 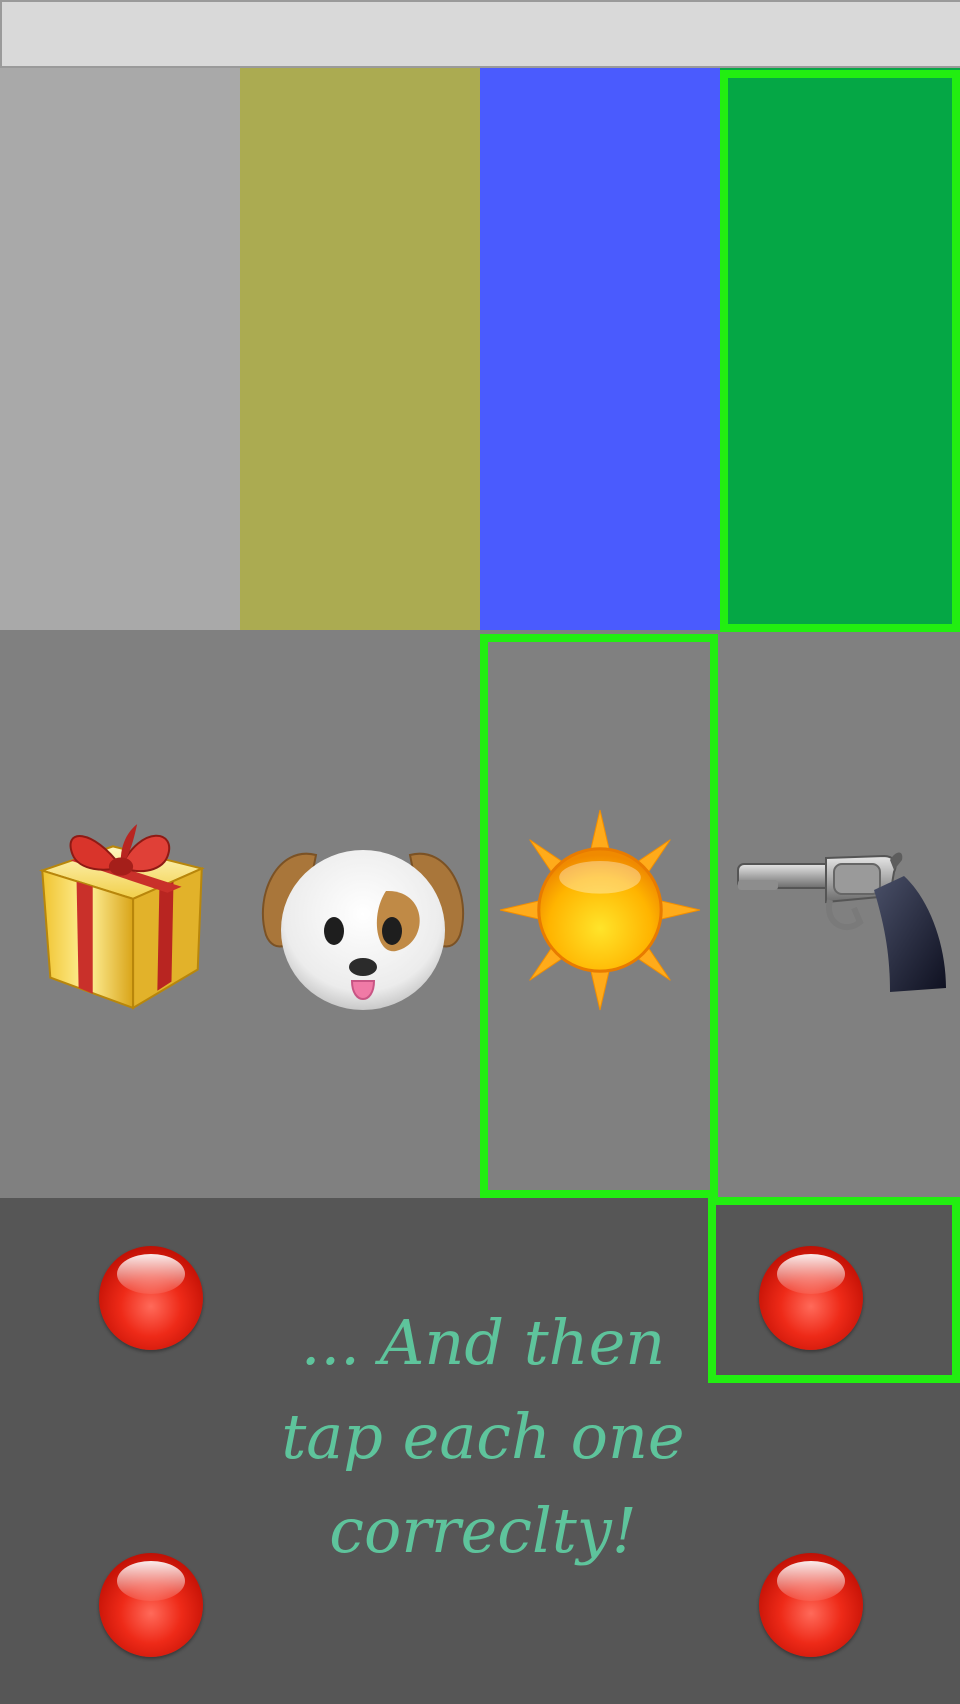 What do you see at coordinates (600, 349) in the screenshot?
I see `color-swatch-blue` at bounding box center [600, 349].